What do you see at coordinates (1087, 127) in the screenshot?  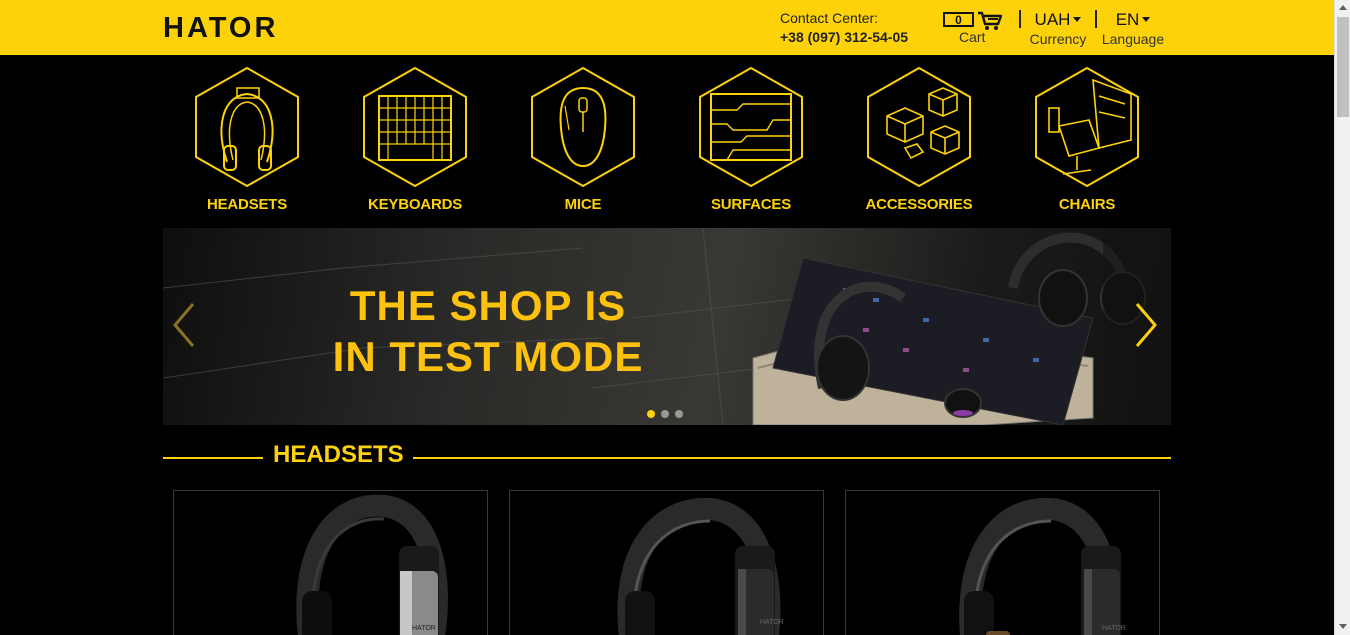 I see `chair-icon` at bounding box center [1087, 127].